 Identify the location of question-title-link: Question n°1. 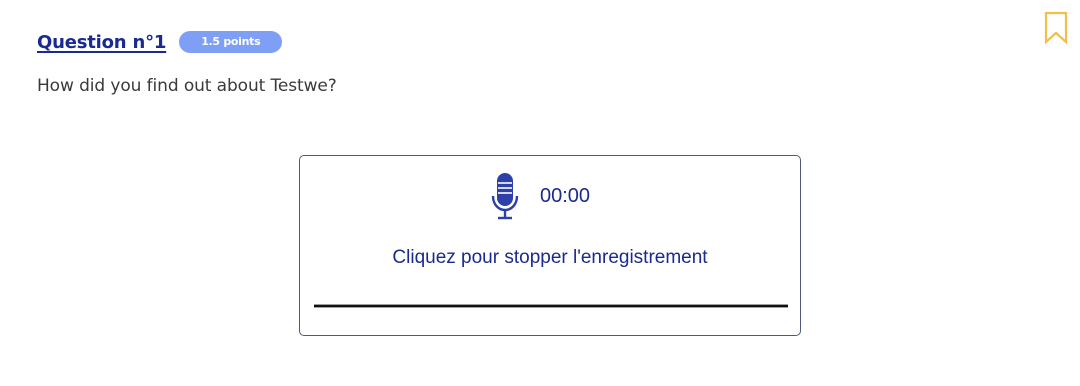
(101, 42).